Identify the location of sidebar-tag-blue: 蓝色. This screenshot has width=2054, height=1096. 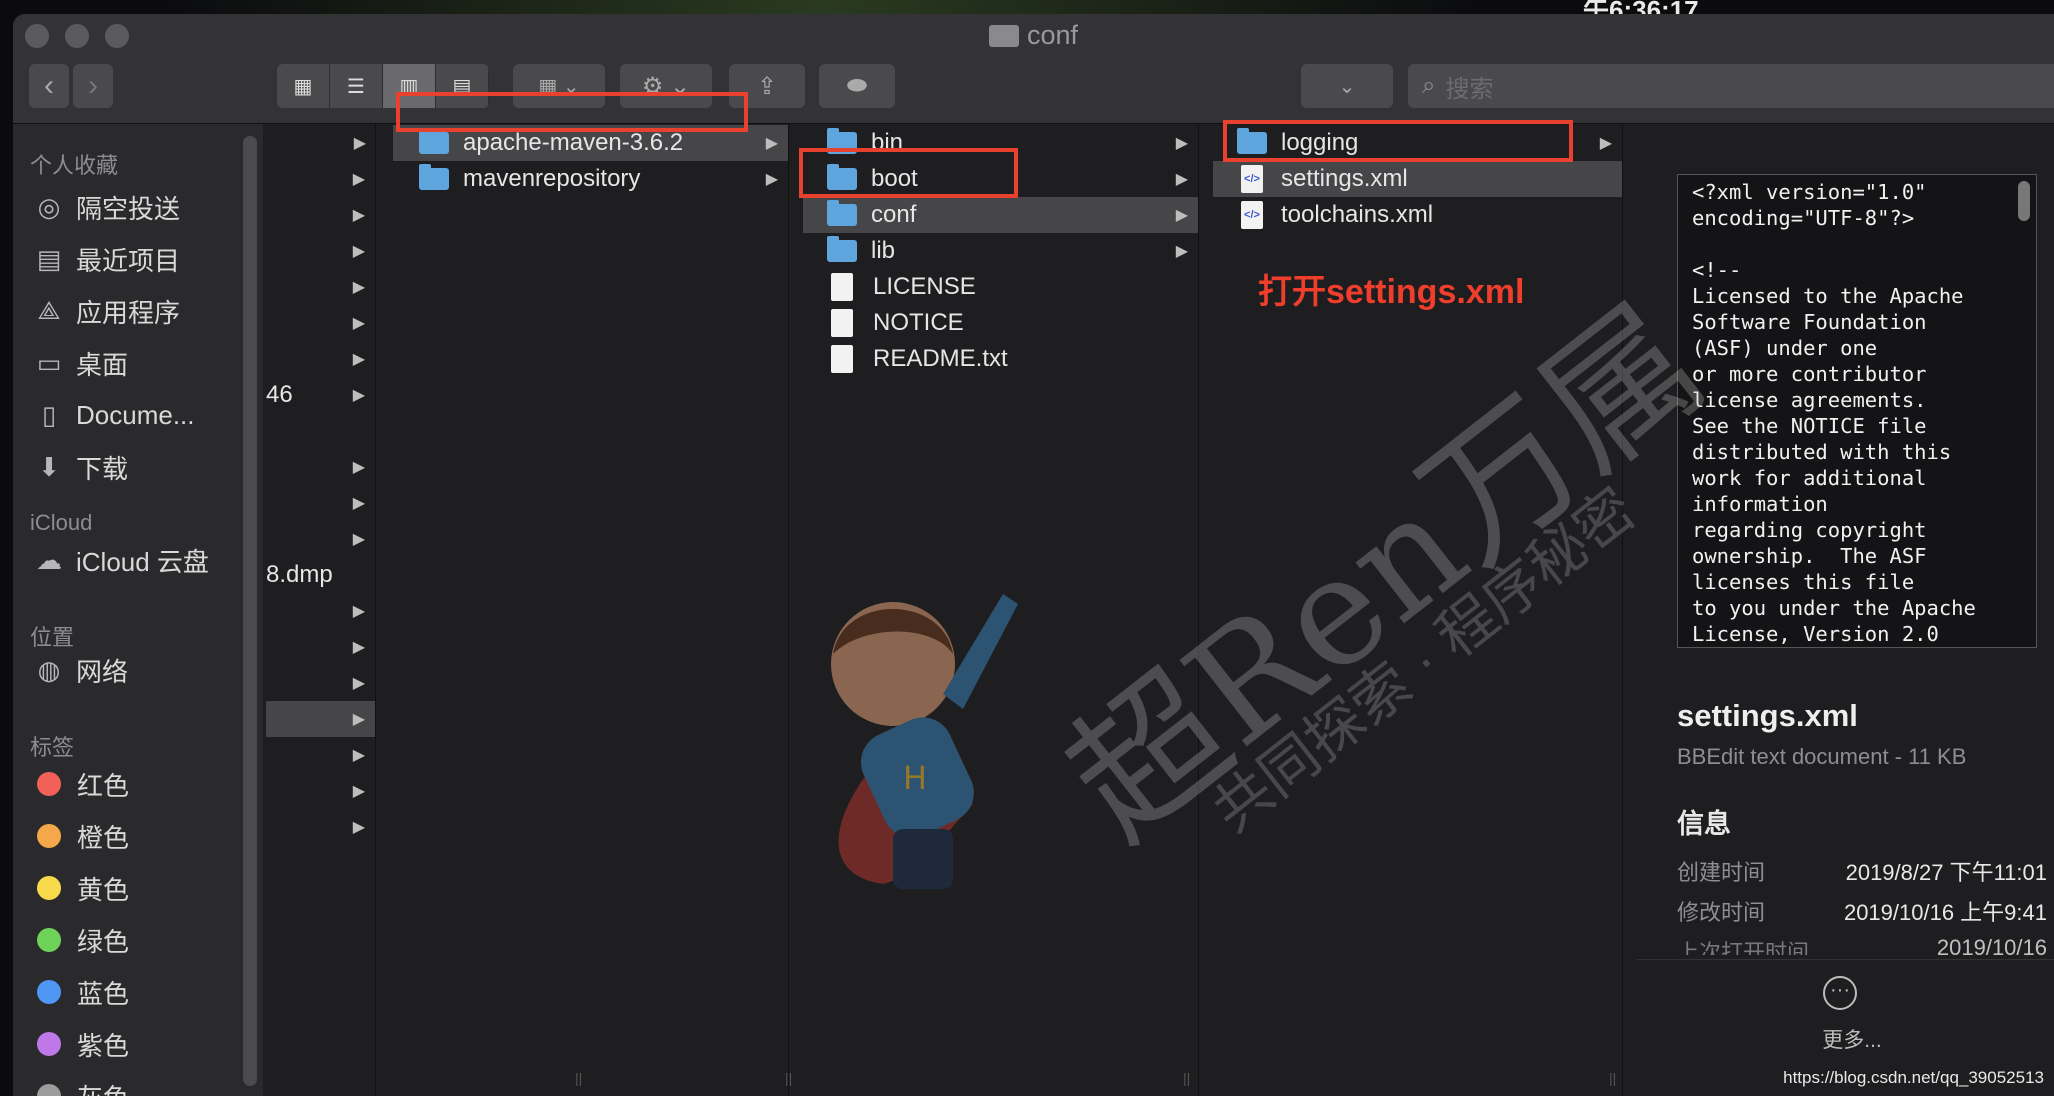
(79, 992).